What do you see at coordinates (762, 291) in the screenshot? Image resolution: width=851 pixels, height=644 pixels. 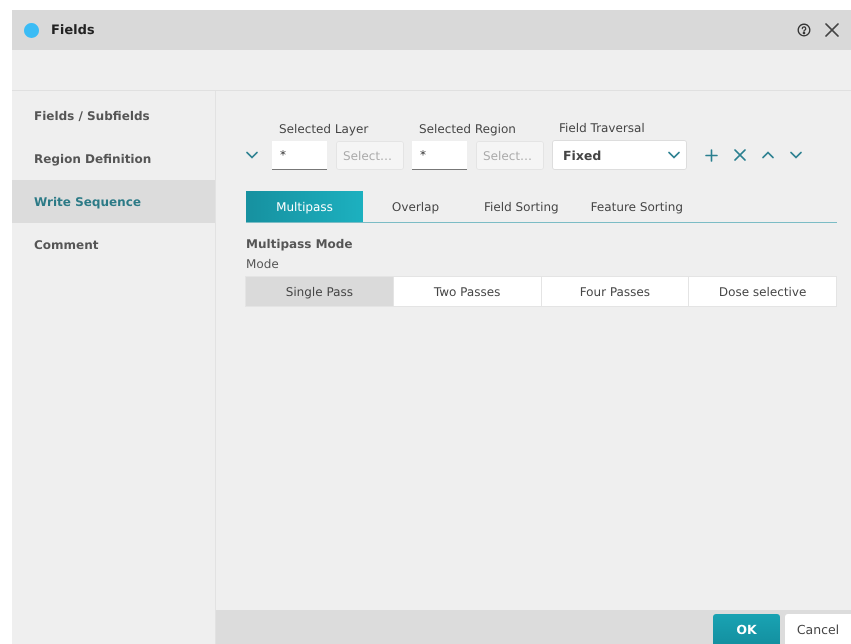 I see `segment-button: Dose selective` at bounding box center [762, 291].